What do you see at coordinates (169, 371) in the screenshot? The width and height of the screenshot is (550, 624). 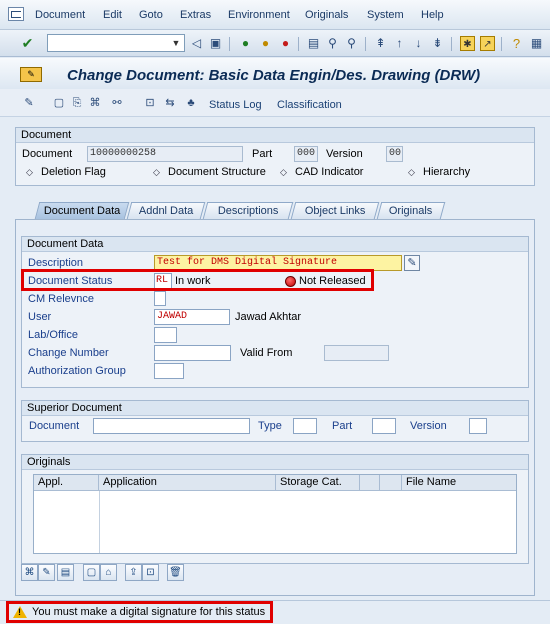 I see `authorization-group-field` at bounding box center [169, 371].